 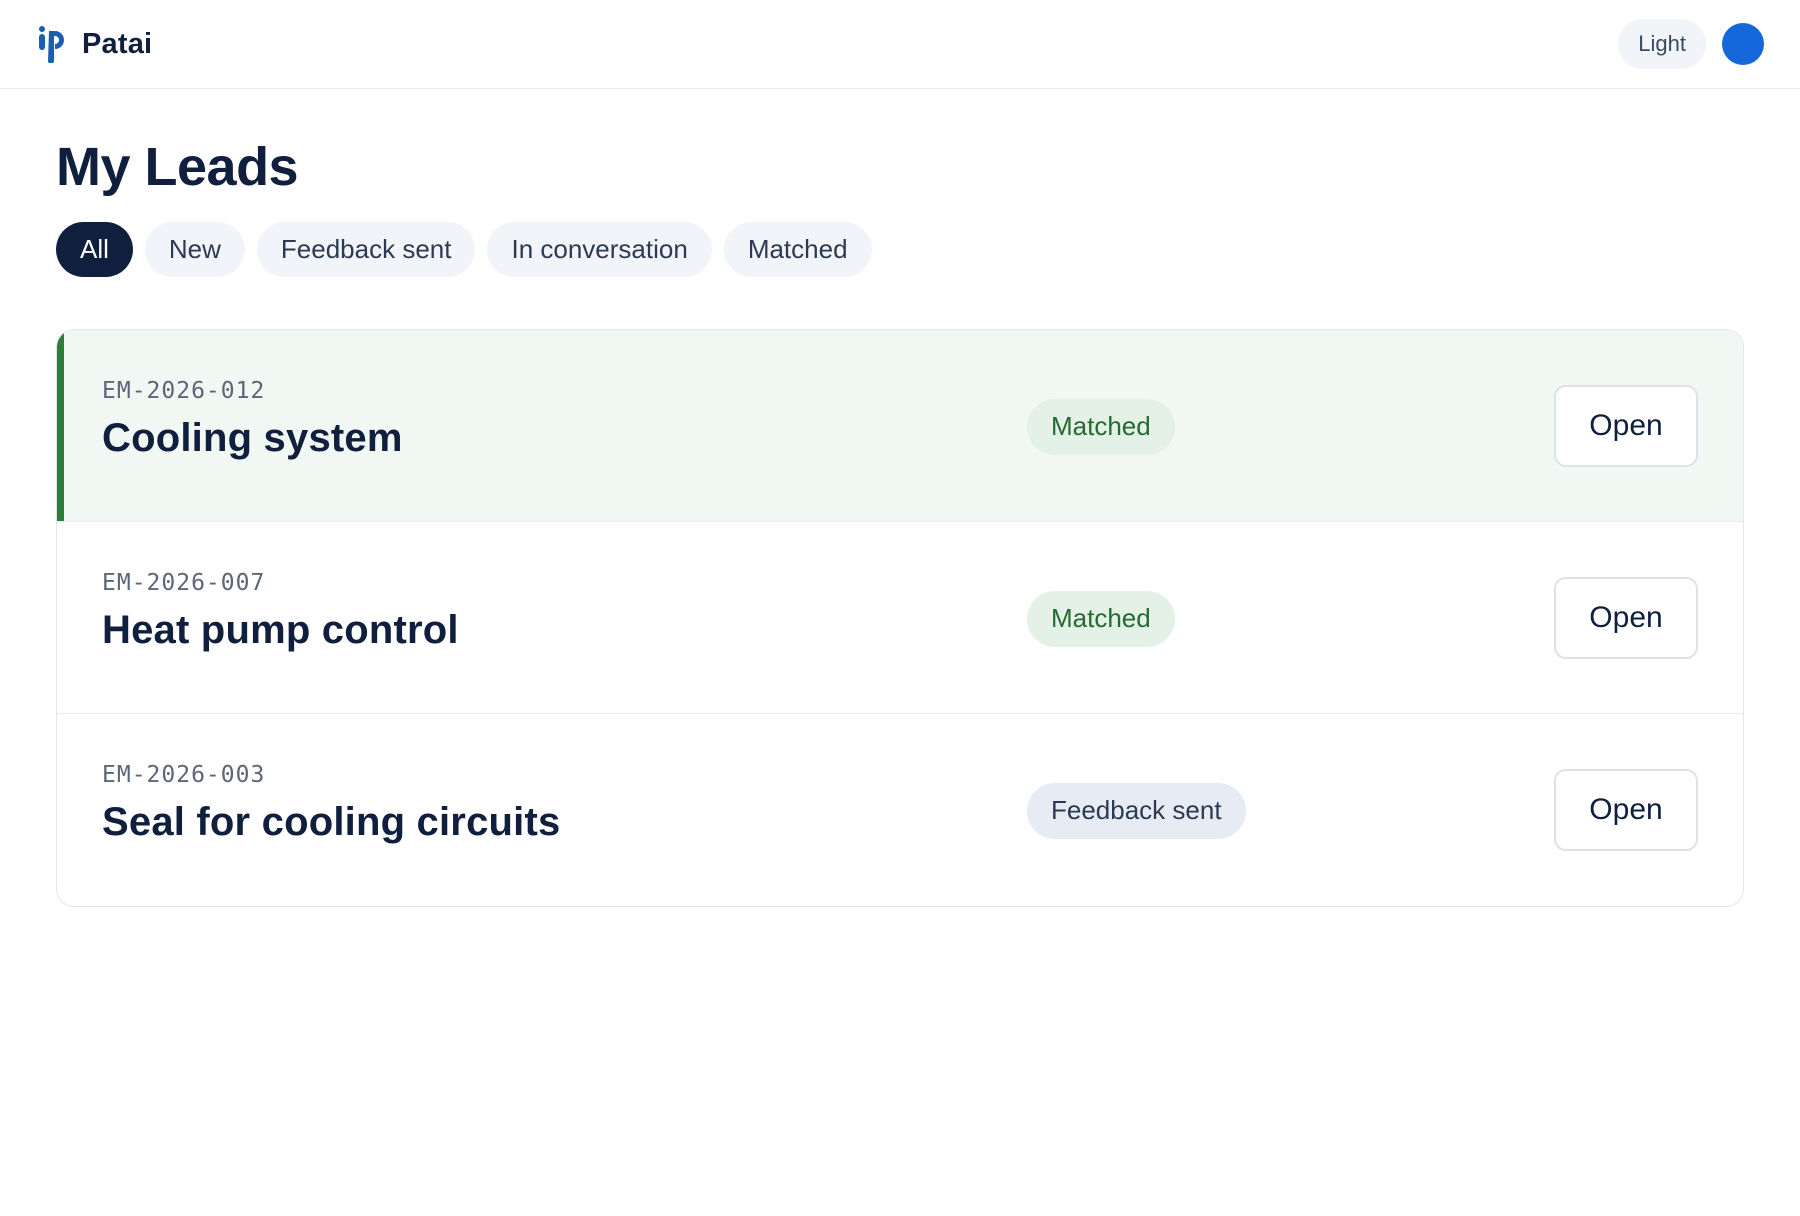 I want to click on patai-logo-icon, so click(x=52, y=44).